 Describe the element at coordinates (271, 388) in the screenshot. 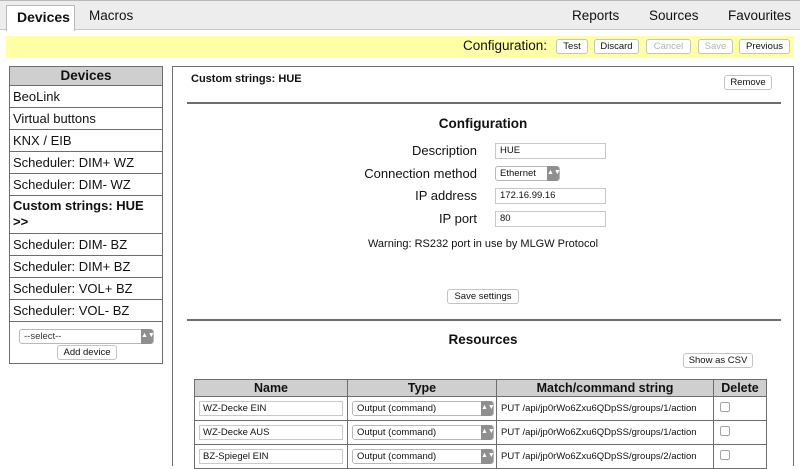

I see `column-header-name: Name` at that location.